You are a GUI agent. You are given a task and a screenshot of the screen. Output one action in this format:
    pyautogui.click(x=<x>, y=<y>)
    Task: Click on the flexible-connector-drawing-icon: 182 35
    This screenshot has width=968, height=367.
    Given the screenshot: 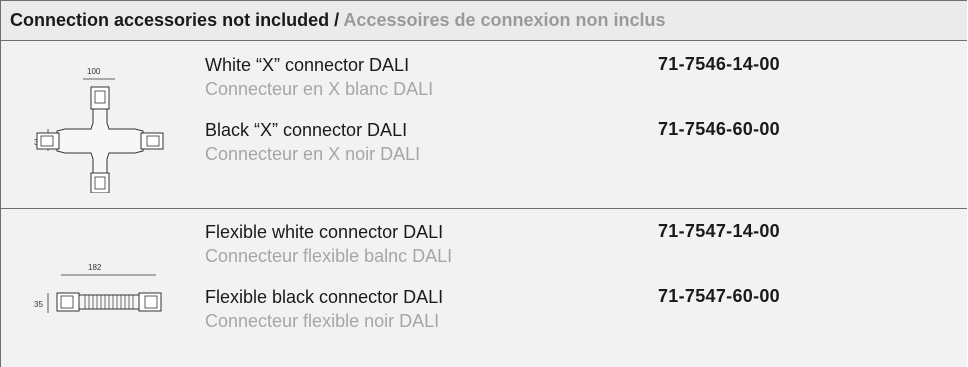 What is the action you would take?
    pyautogui.click(x=98, y=288)
    